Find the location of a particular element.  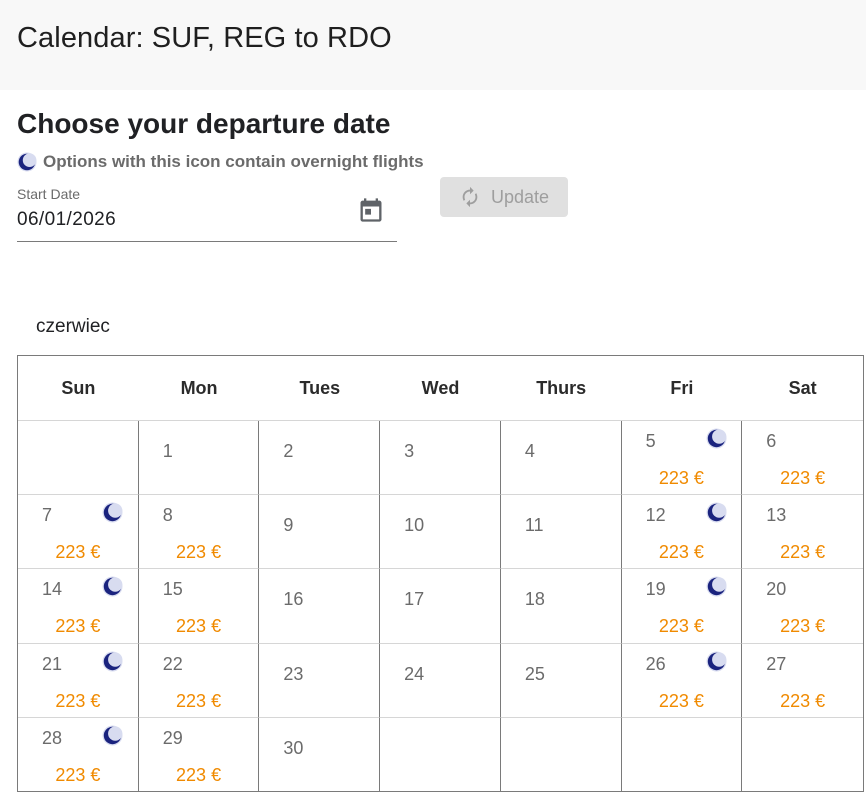

calendar-day-cell: 20 223 € is located at coordinates (802, 606).